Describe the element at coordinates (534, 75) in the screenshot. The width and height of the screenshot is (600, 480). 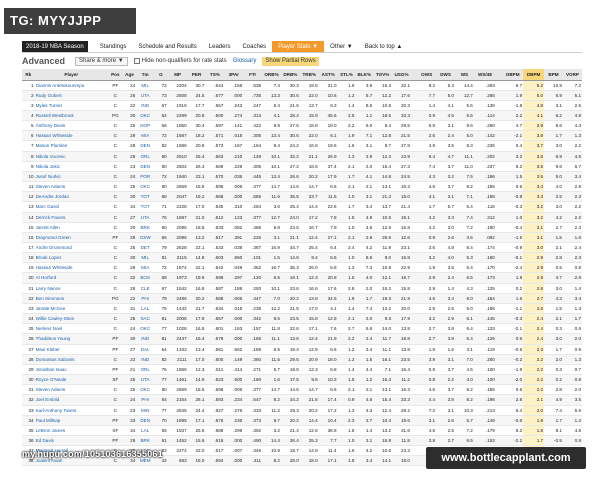
I see `column-header-dbpm: DBPM` at that location.